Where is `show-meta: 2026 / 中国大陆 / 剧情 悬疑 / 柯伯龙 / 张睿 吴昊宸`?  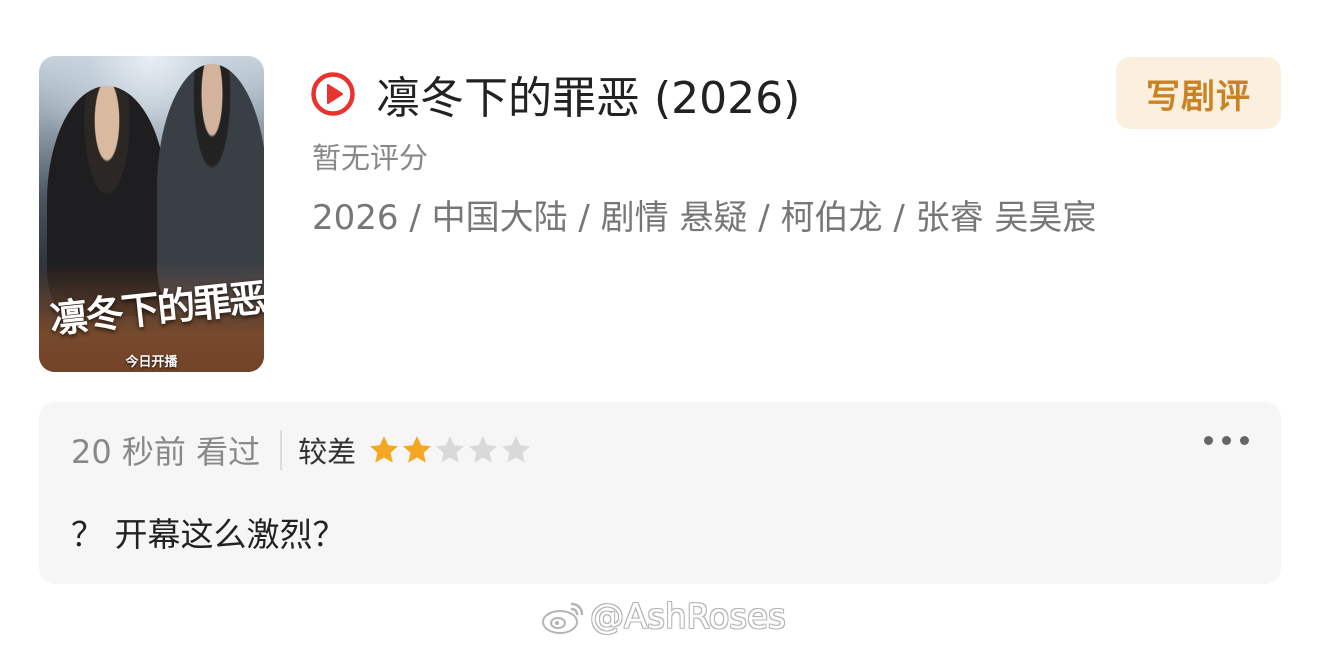
show-meta: 2026 / 中国大陆 / 剧情 悬疑 / 柯伯龙 / 张睿 吴昊宸 is located at coordinates (704, 218).